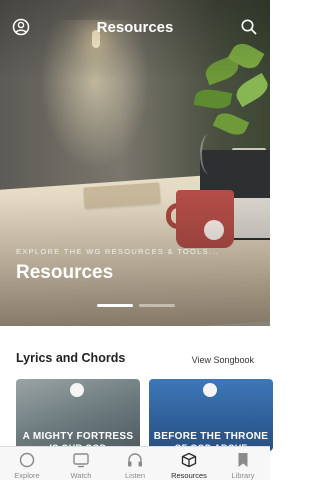 The width and height of the screenshot is (320, 480). Describe the element at coordinates (211, 436) in the screenshot. I see `song-card-title: BEFORE THE THRONE` at that location.